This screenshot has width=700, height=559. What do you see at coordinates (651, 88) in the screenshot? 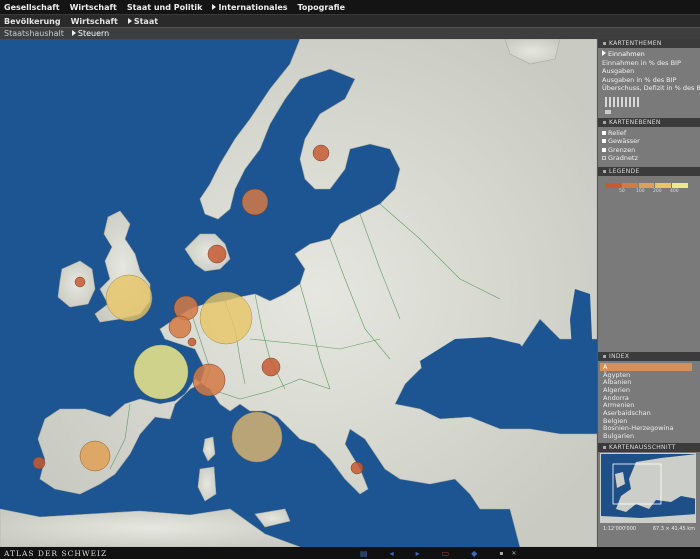
I see `theme-ueberschuss: Überschuss, Defizit in % des BIP` at bounding box center [651, 88].